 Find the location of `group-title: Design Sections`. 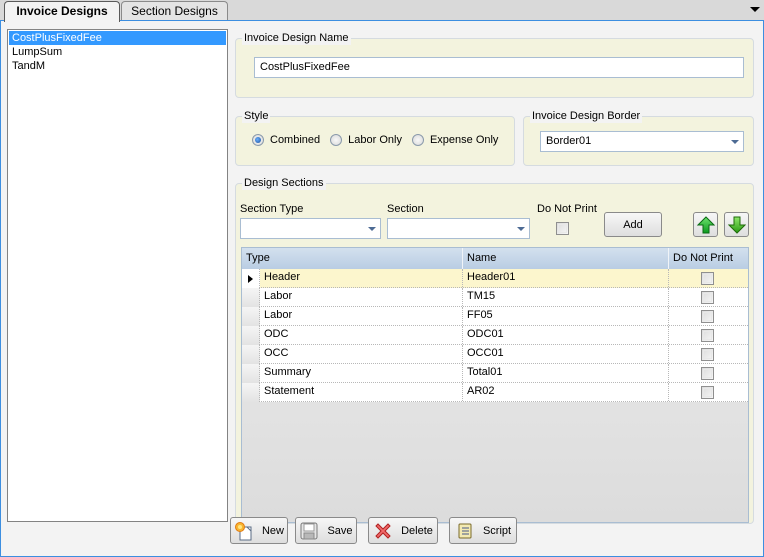

group-title: Design Sections is located at coordinates (284, 183).